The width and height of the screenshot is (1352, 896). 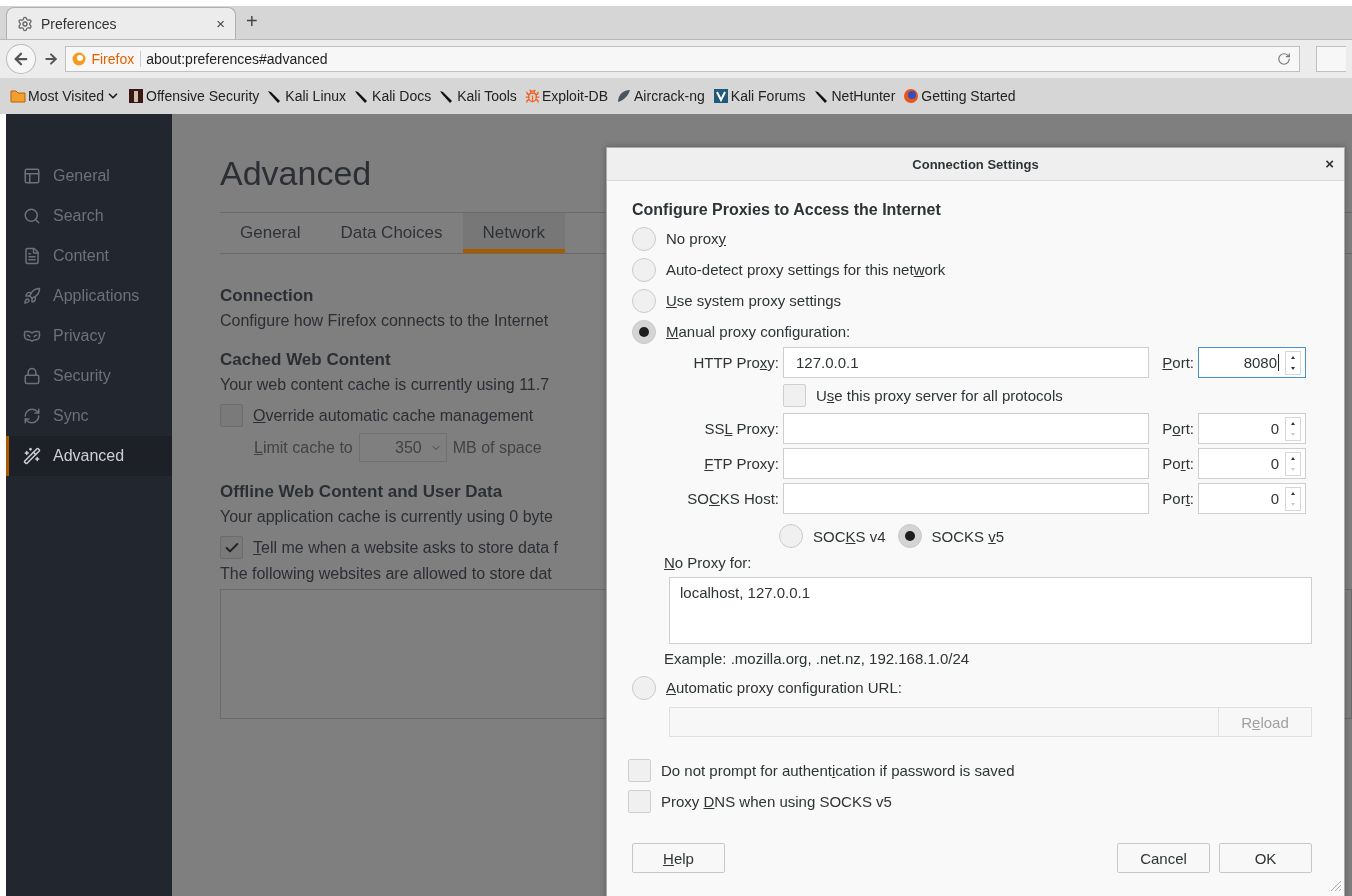 I want to click on page-title: Advanced, so click(x=296, y=174).